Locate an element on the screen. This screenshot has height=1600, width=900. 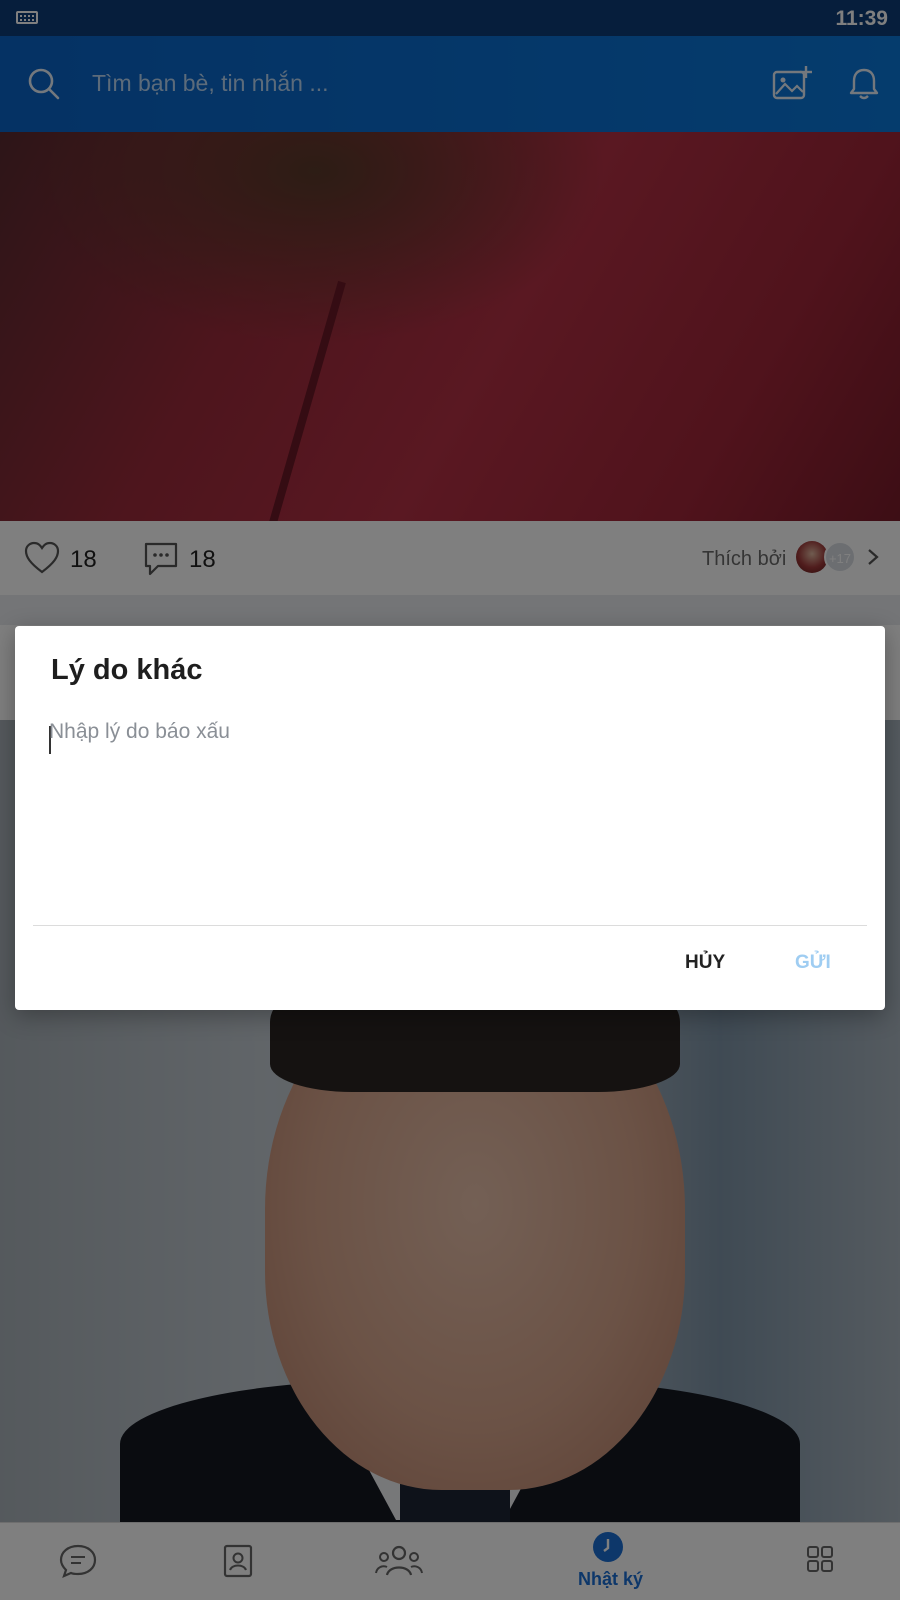
reason-input is located at coordinates (449, 805).